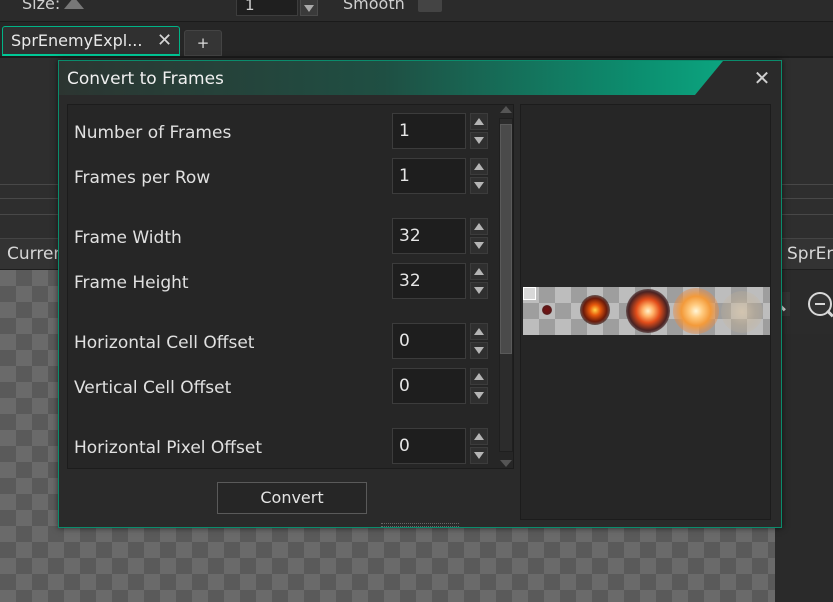 The width and height of the screenshot is (833, 602). Describe the element at coordinates (429, 446) in the screenshot. I see `horizontal-pixel-offset-input: 0` at that location.